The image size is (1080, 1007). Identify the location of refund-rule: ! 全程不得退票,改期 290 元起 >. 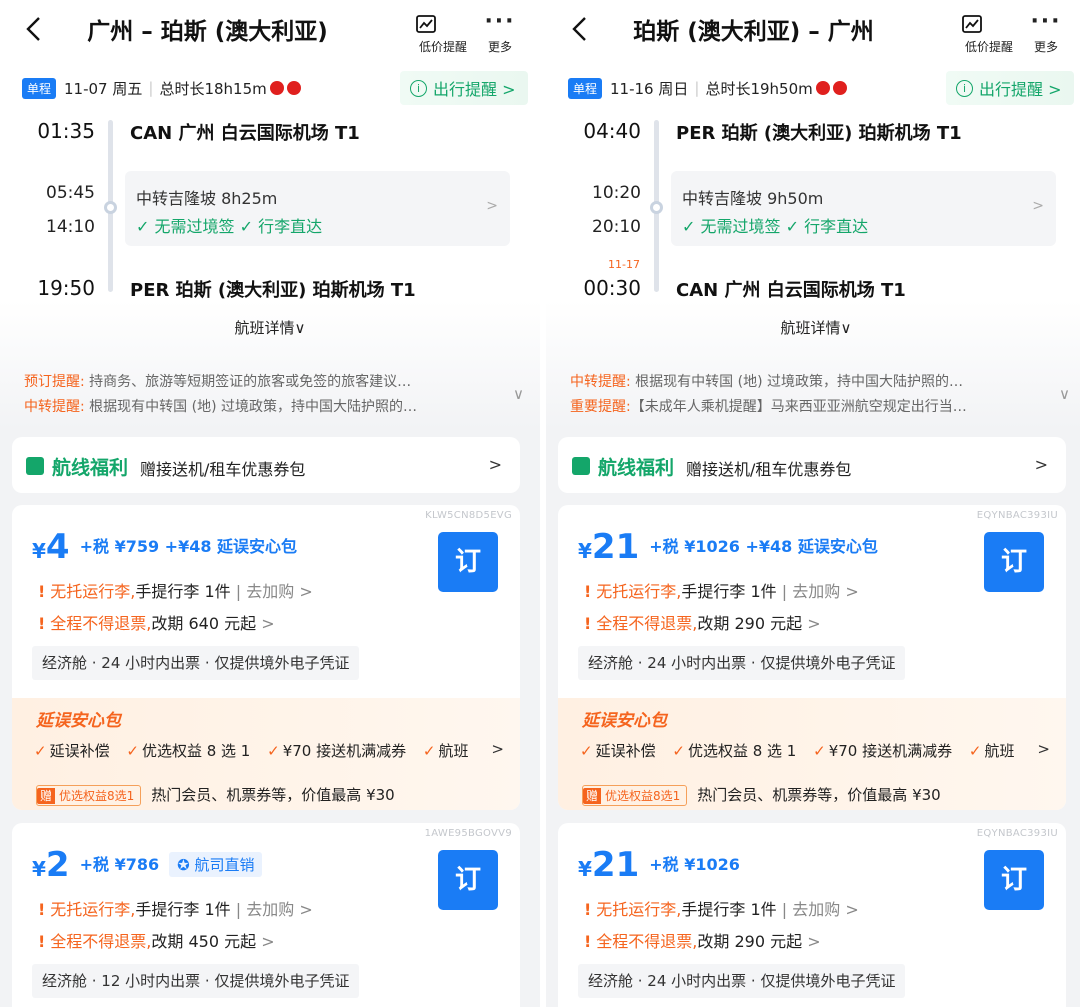
(702, 940).